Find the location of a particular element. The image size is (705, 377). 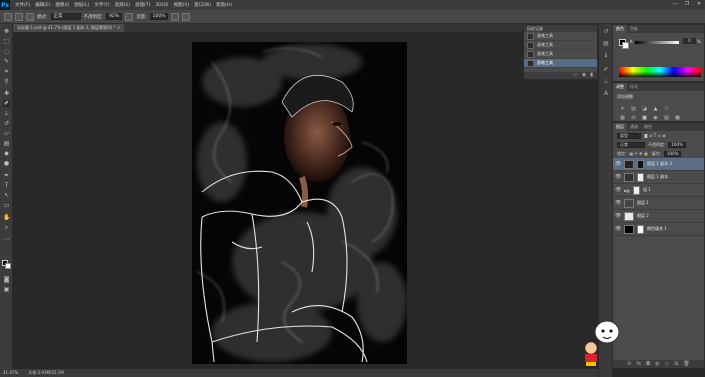

vibrance-icon: ▽ is located at coordinates (666, 109).